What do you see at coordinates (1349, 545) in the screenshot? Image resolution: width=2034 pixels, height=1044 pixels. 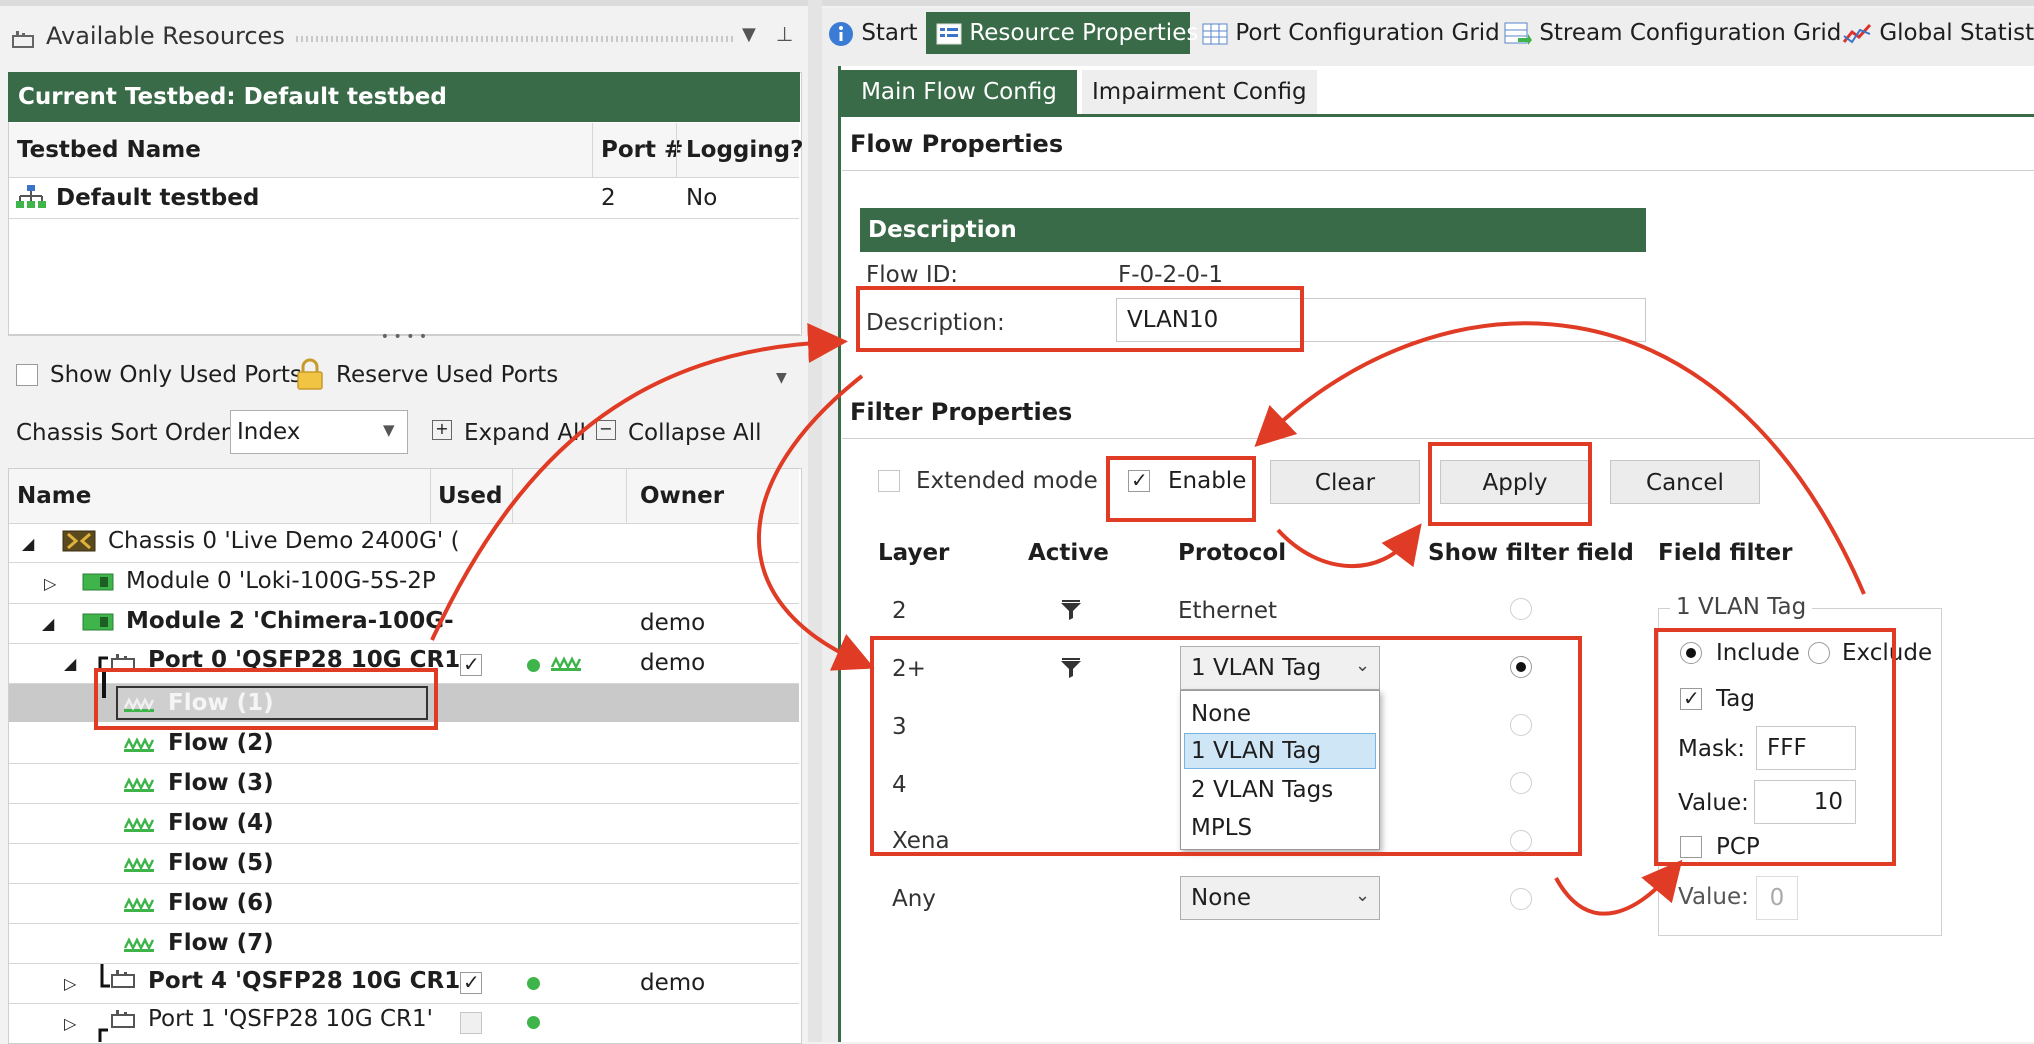 I see `arrow-enable-to-apply` at bounding box center [1349, 545].